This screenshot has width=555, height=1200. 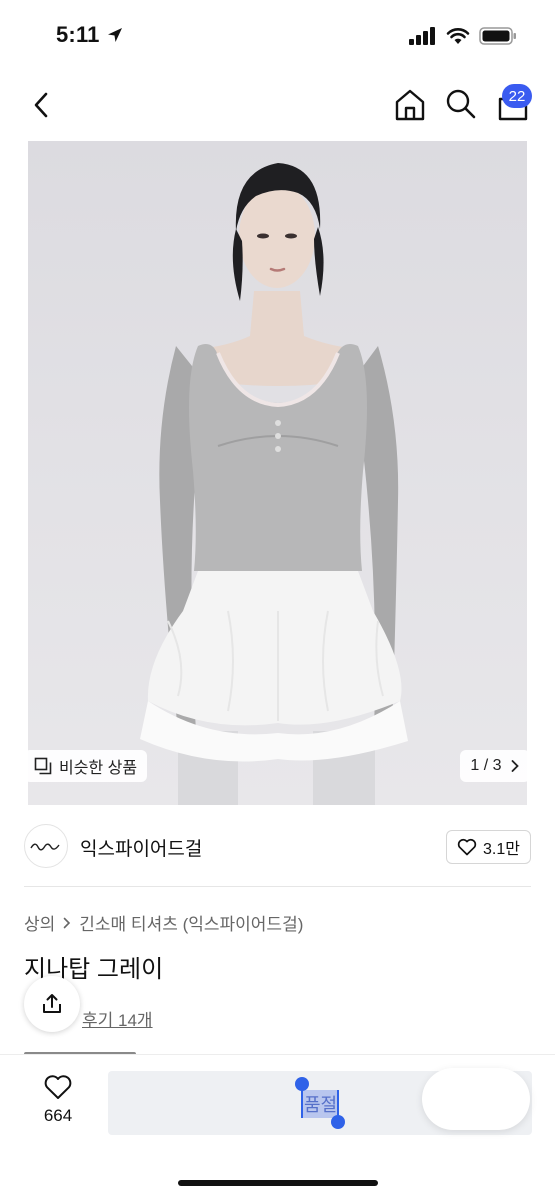 I want to click on breadcrumb: 상의 긴소매 티셔츠 (익스파이어드걸), so click(x=163, y=922).